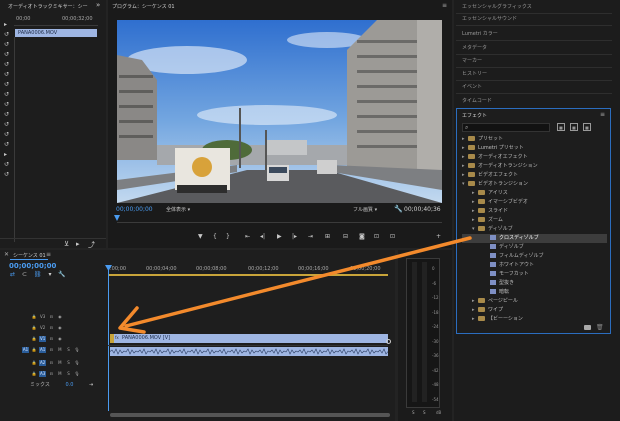 Image resolution: width=620 pixels, height=421 pixels. What do you see at coordinates (506, 127) in the screenshot?
I see `effects-search: ⌕` at bounding box center [506, 127].